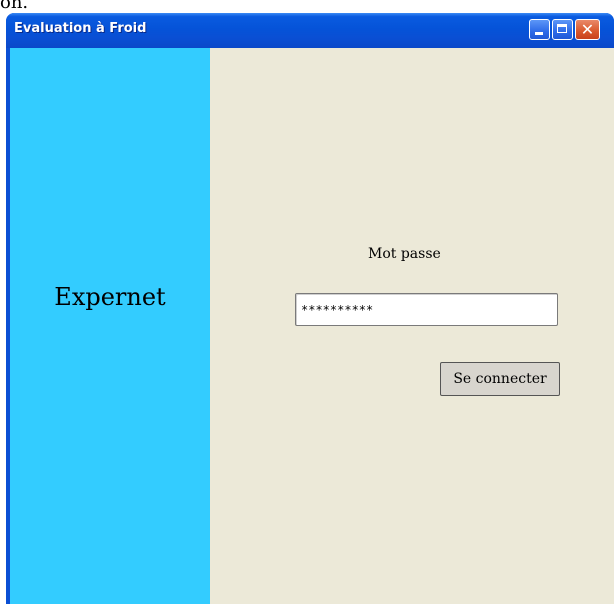 The image size is (614, 604). What do you see at coordinates (539, 29) in the screenshot?
I see `minimize-button` at bounding box center [539, 29].